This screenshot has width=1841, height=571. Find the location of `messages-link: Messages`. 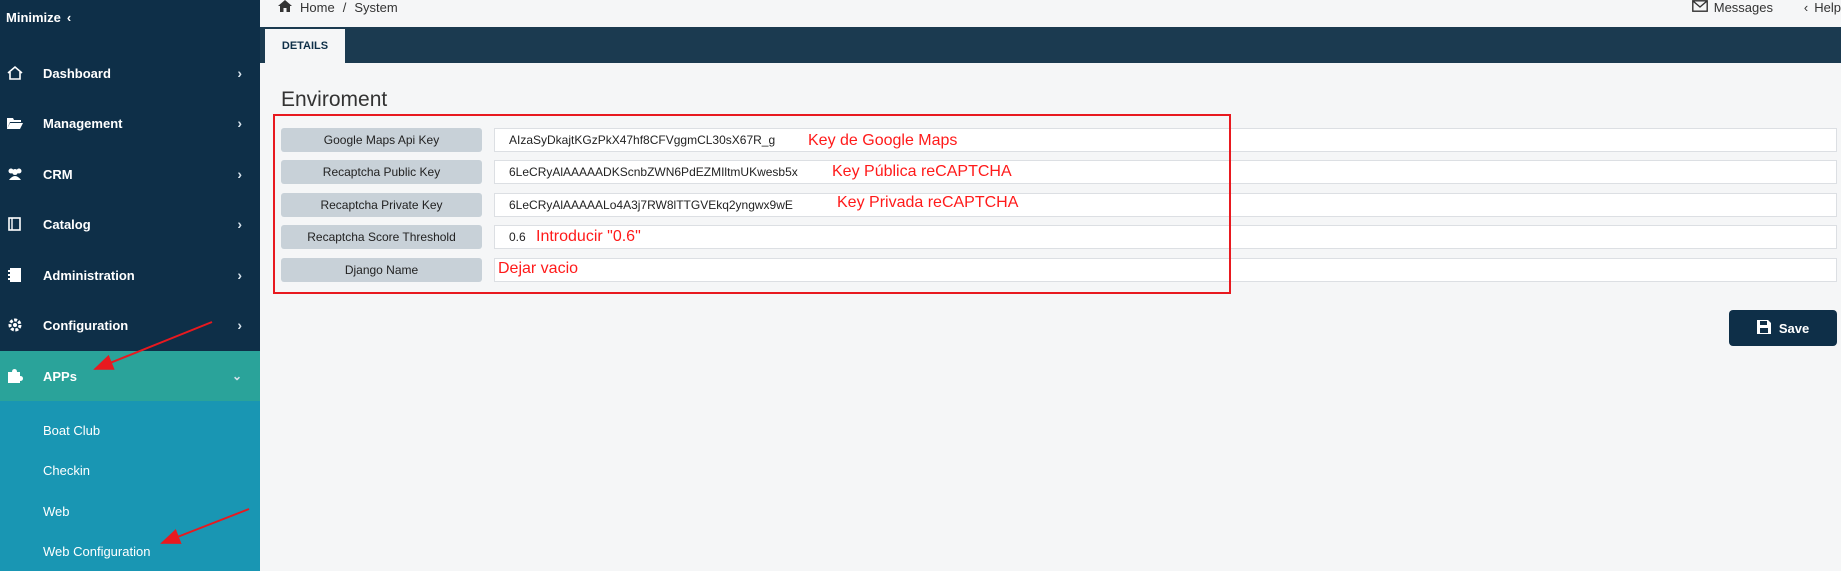

messages-link: Messages is located at coordinates (1732, 7).